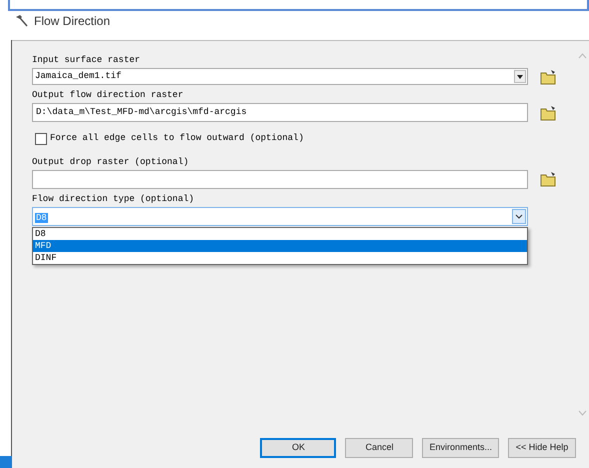  What do you see at coordinates (87, 60) in the screenshot?
I see `field-label: Input surface raster` at bounding box center [87, 60].